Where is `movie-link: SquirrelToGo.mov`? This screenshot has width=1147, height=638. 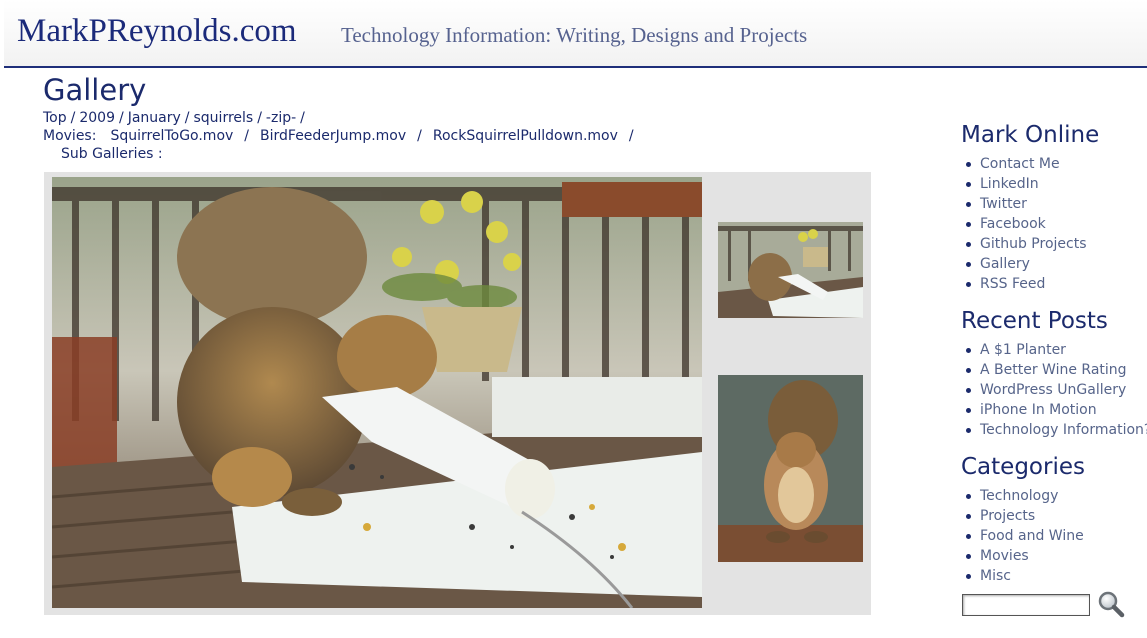 movie-link: SquirrelToGo.mov is located at coordinates (171, 136).